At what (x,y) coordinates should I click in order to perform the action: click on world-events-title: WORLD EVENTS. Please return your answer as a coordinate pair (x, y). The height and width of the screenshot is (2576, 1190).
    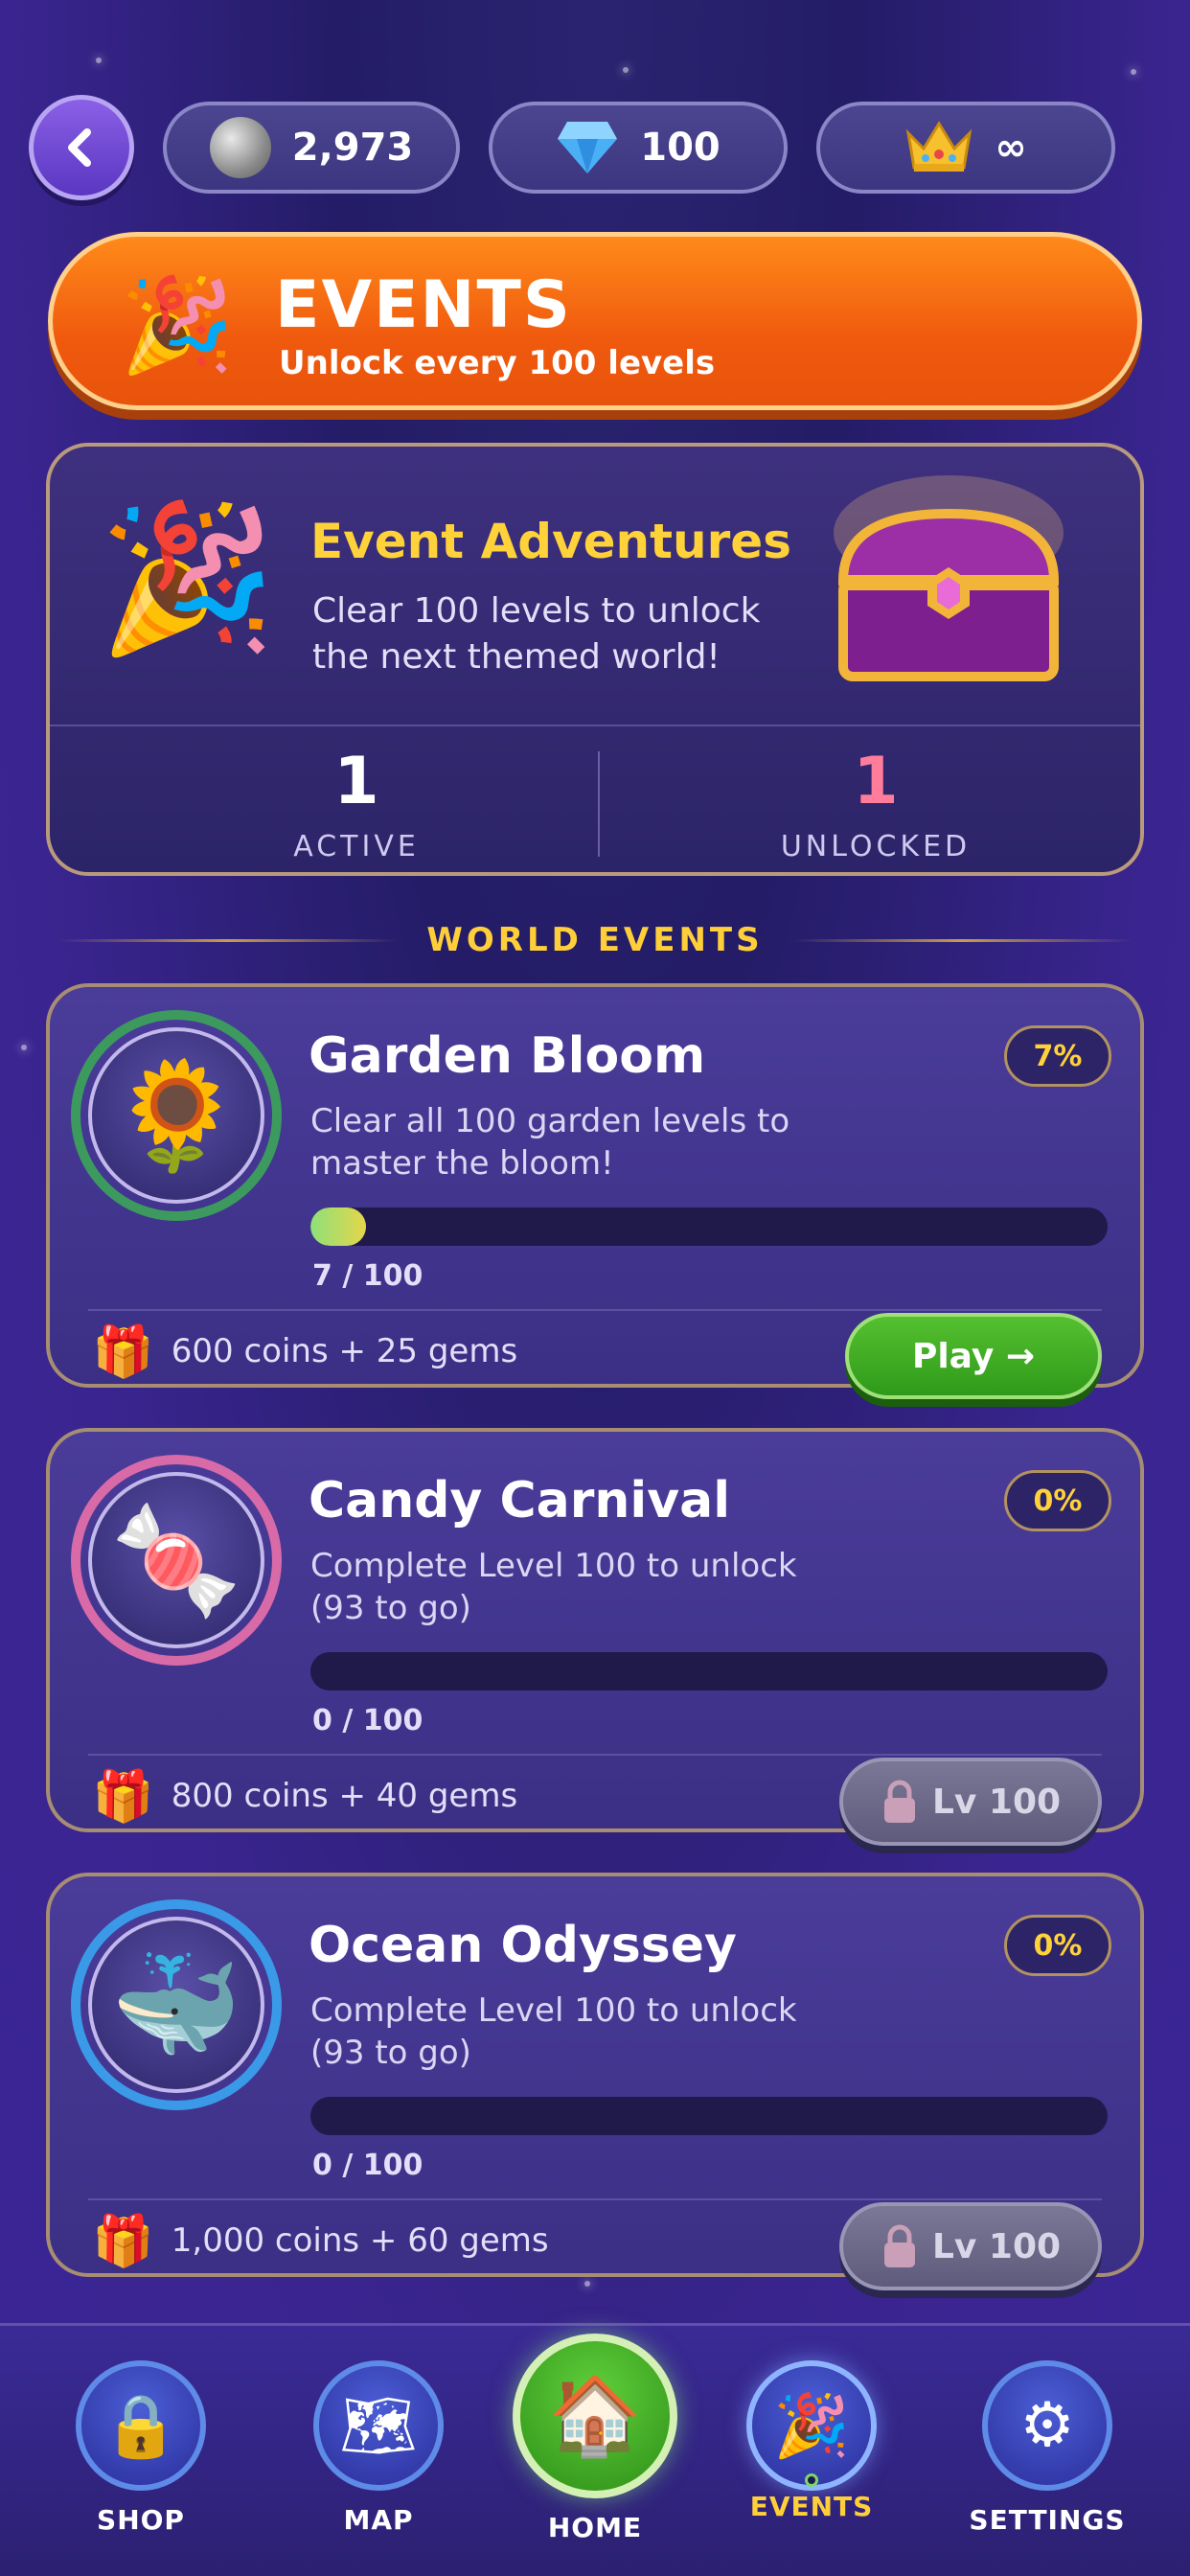
    Looking at the image, I should click on (595, 940).